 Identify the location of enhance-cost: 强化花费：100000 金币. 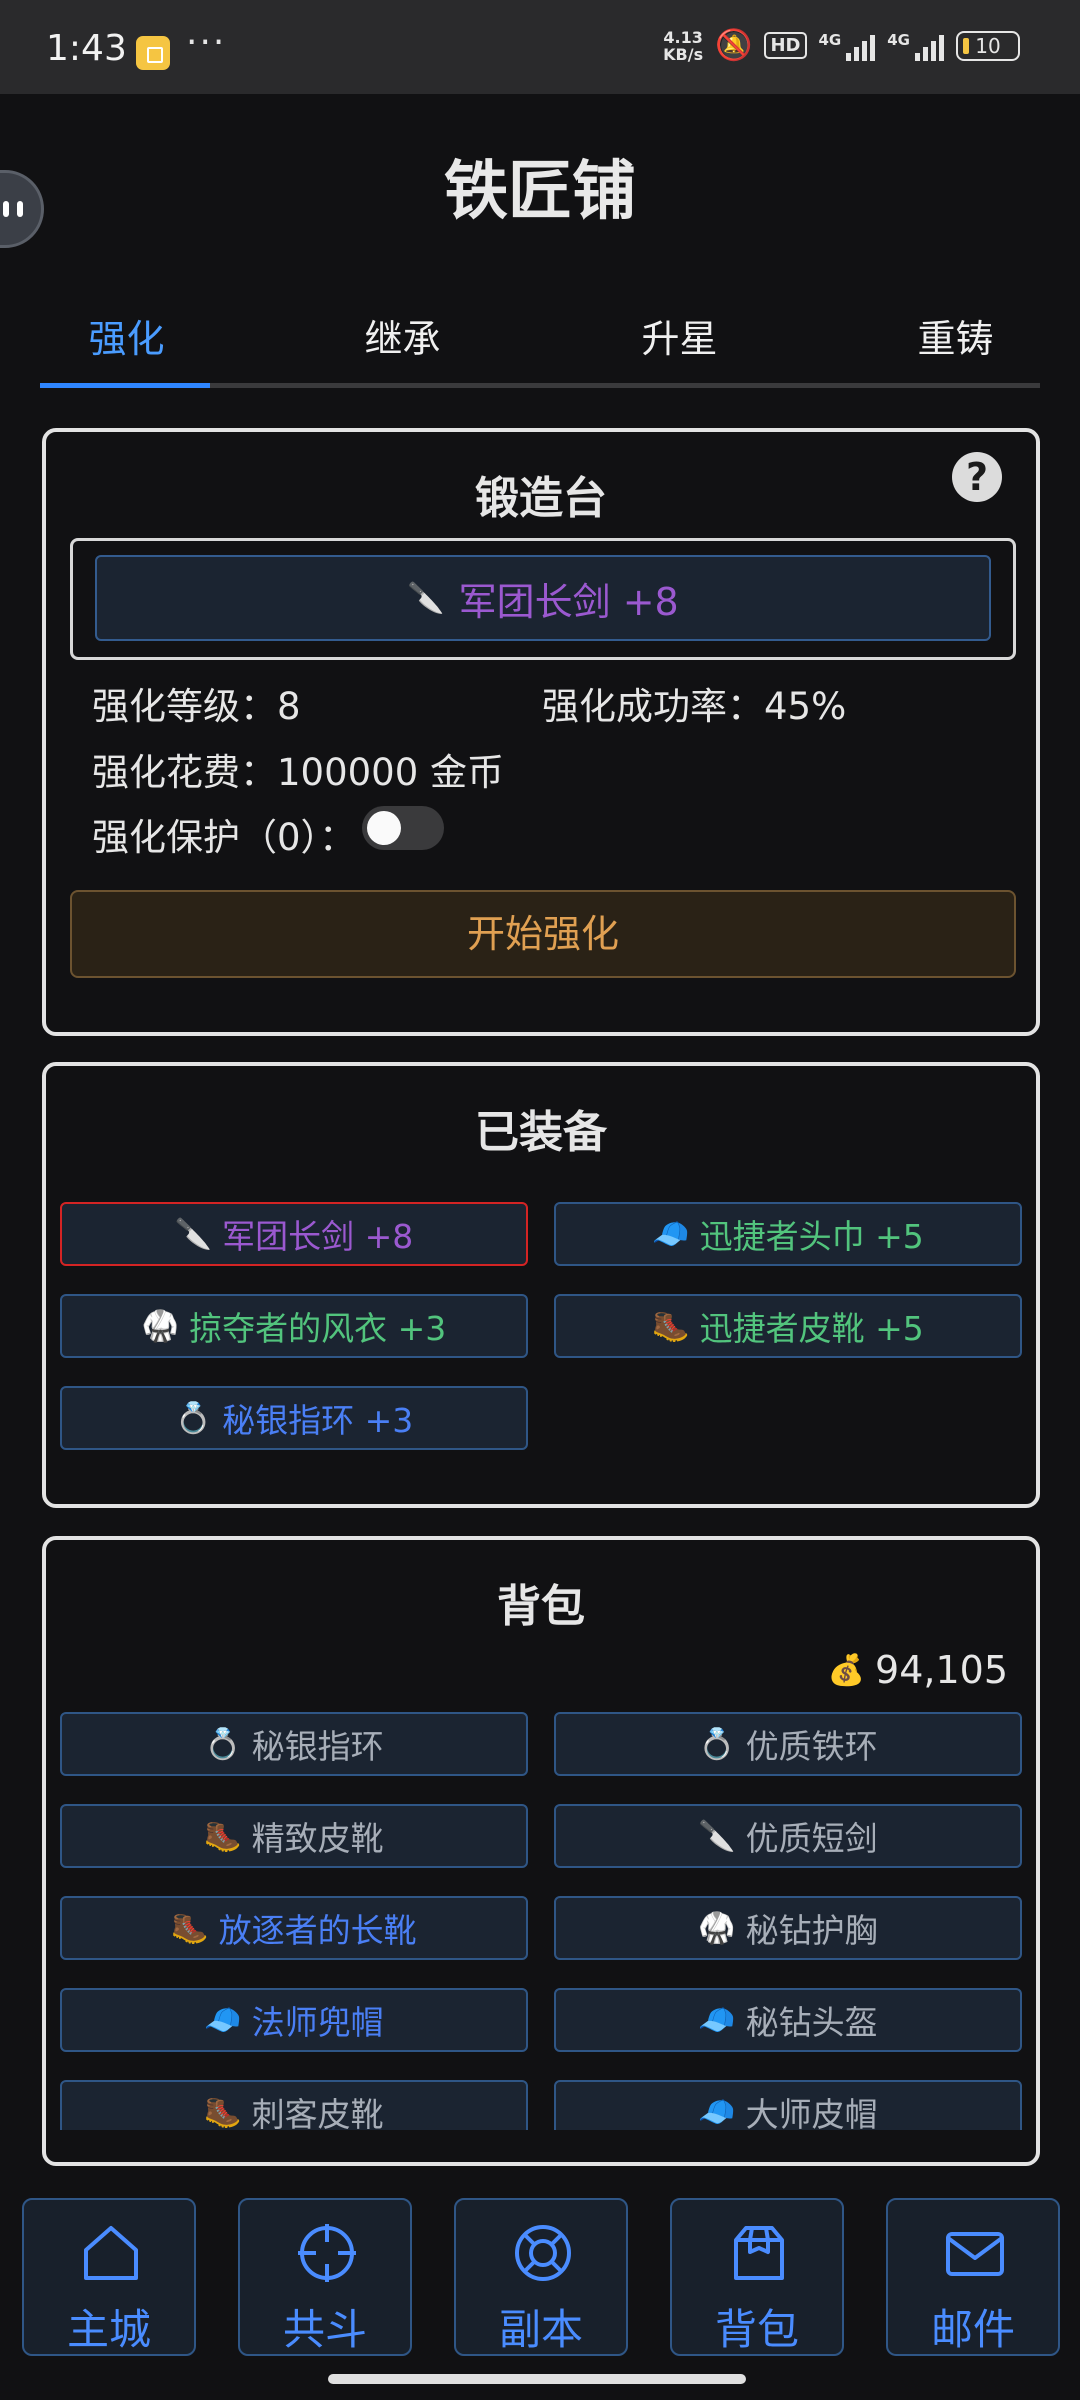
(298, 772).